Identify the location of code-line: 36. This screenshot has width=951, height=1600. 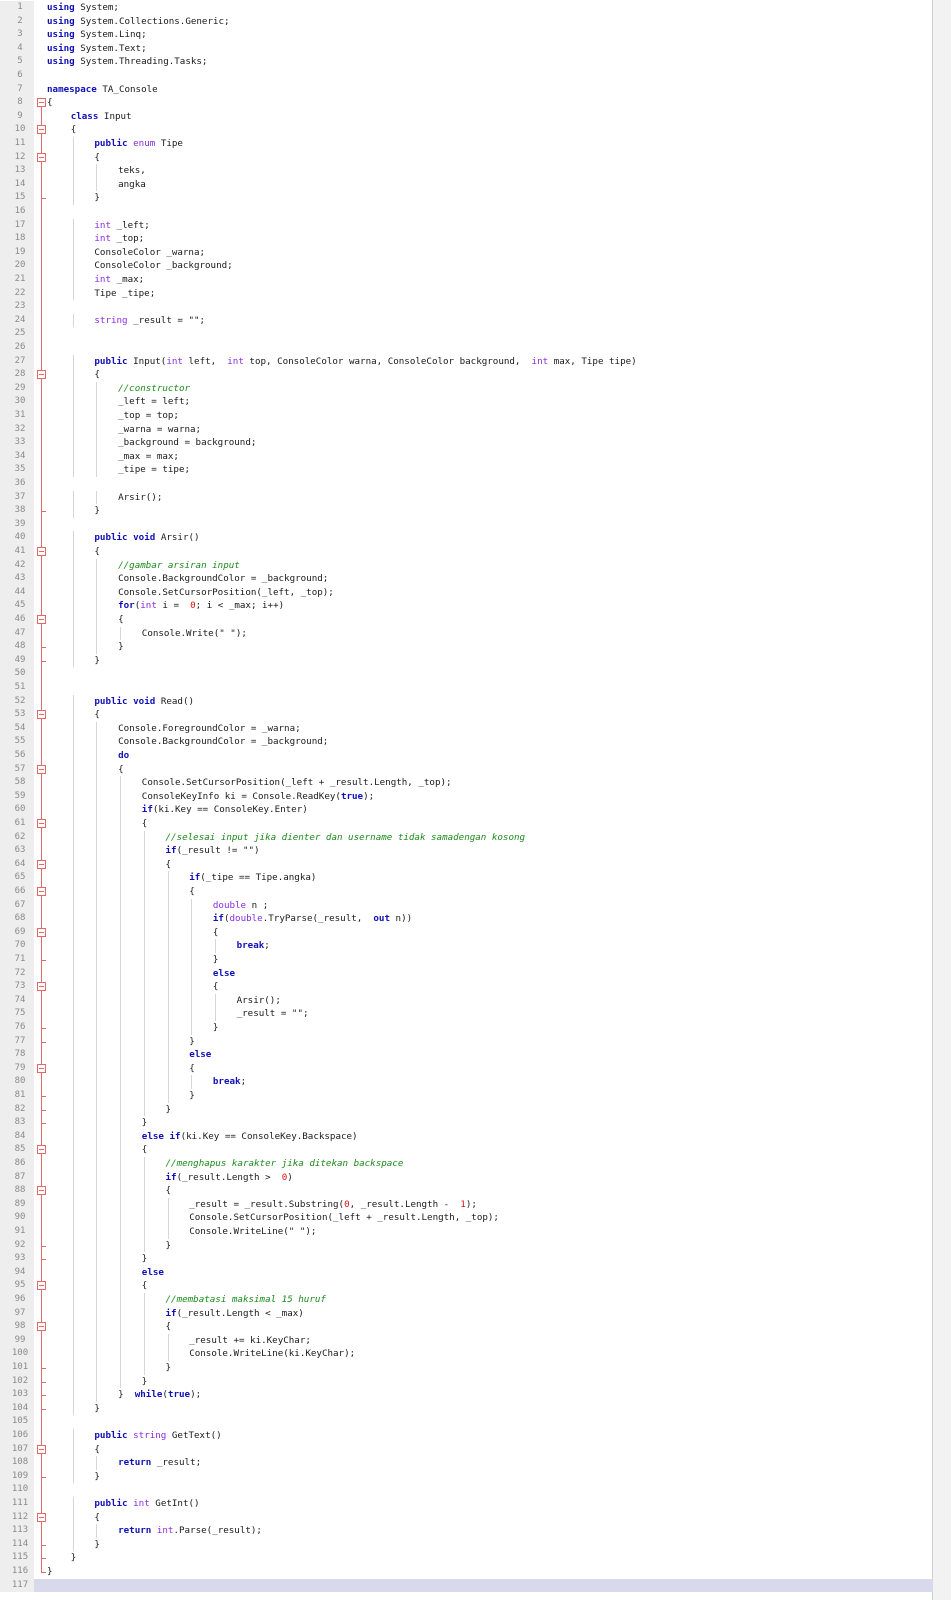
(466, 484).